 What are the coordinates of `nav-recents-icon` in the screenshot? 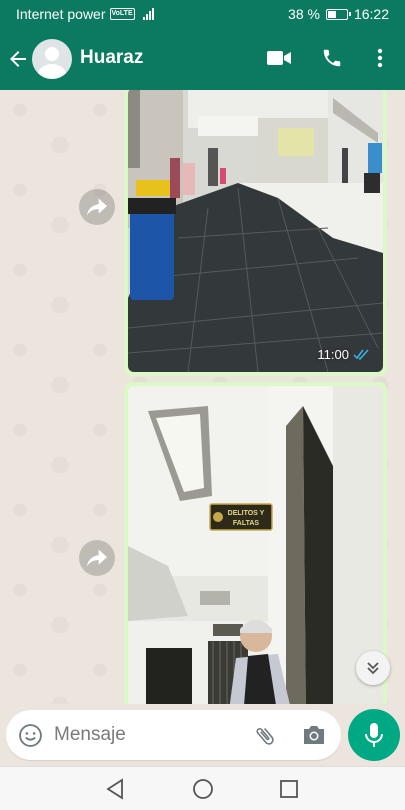 It's located at (289, 789).